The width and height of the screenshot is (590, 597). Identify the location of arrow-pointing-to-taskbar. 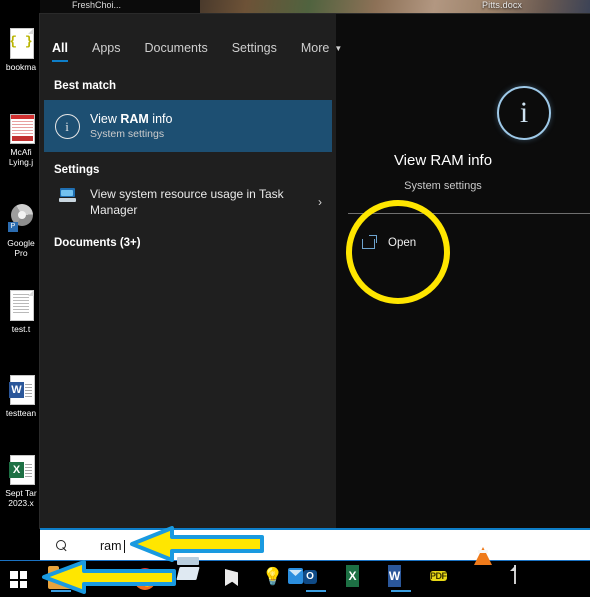
(109, 577).